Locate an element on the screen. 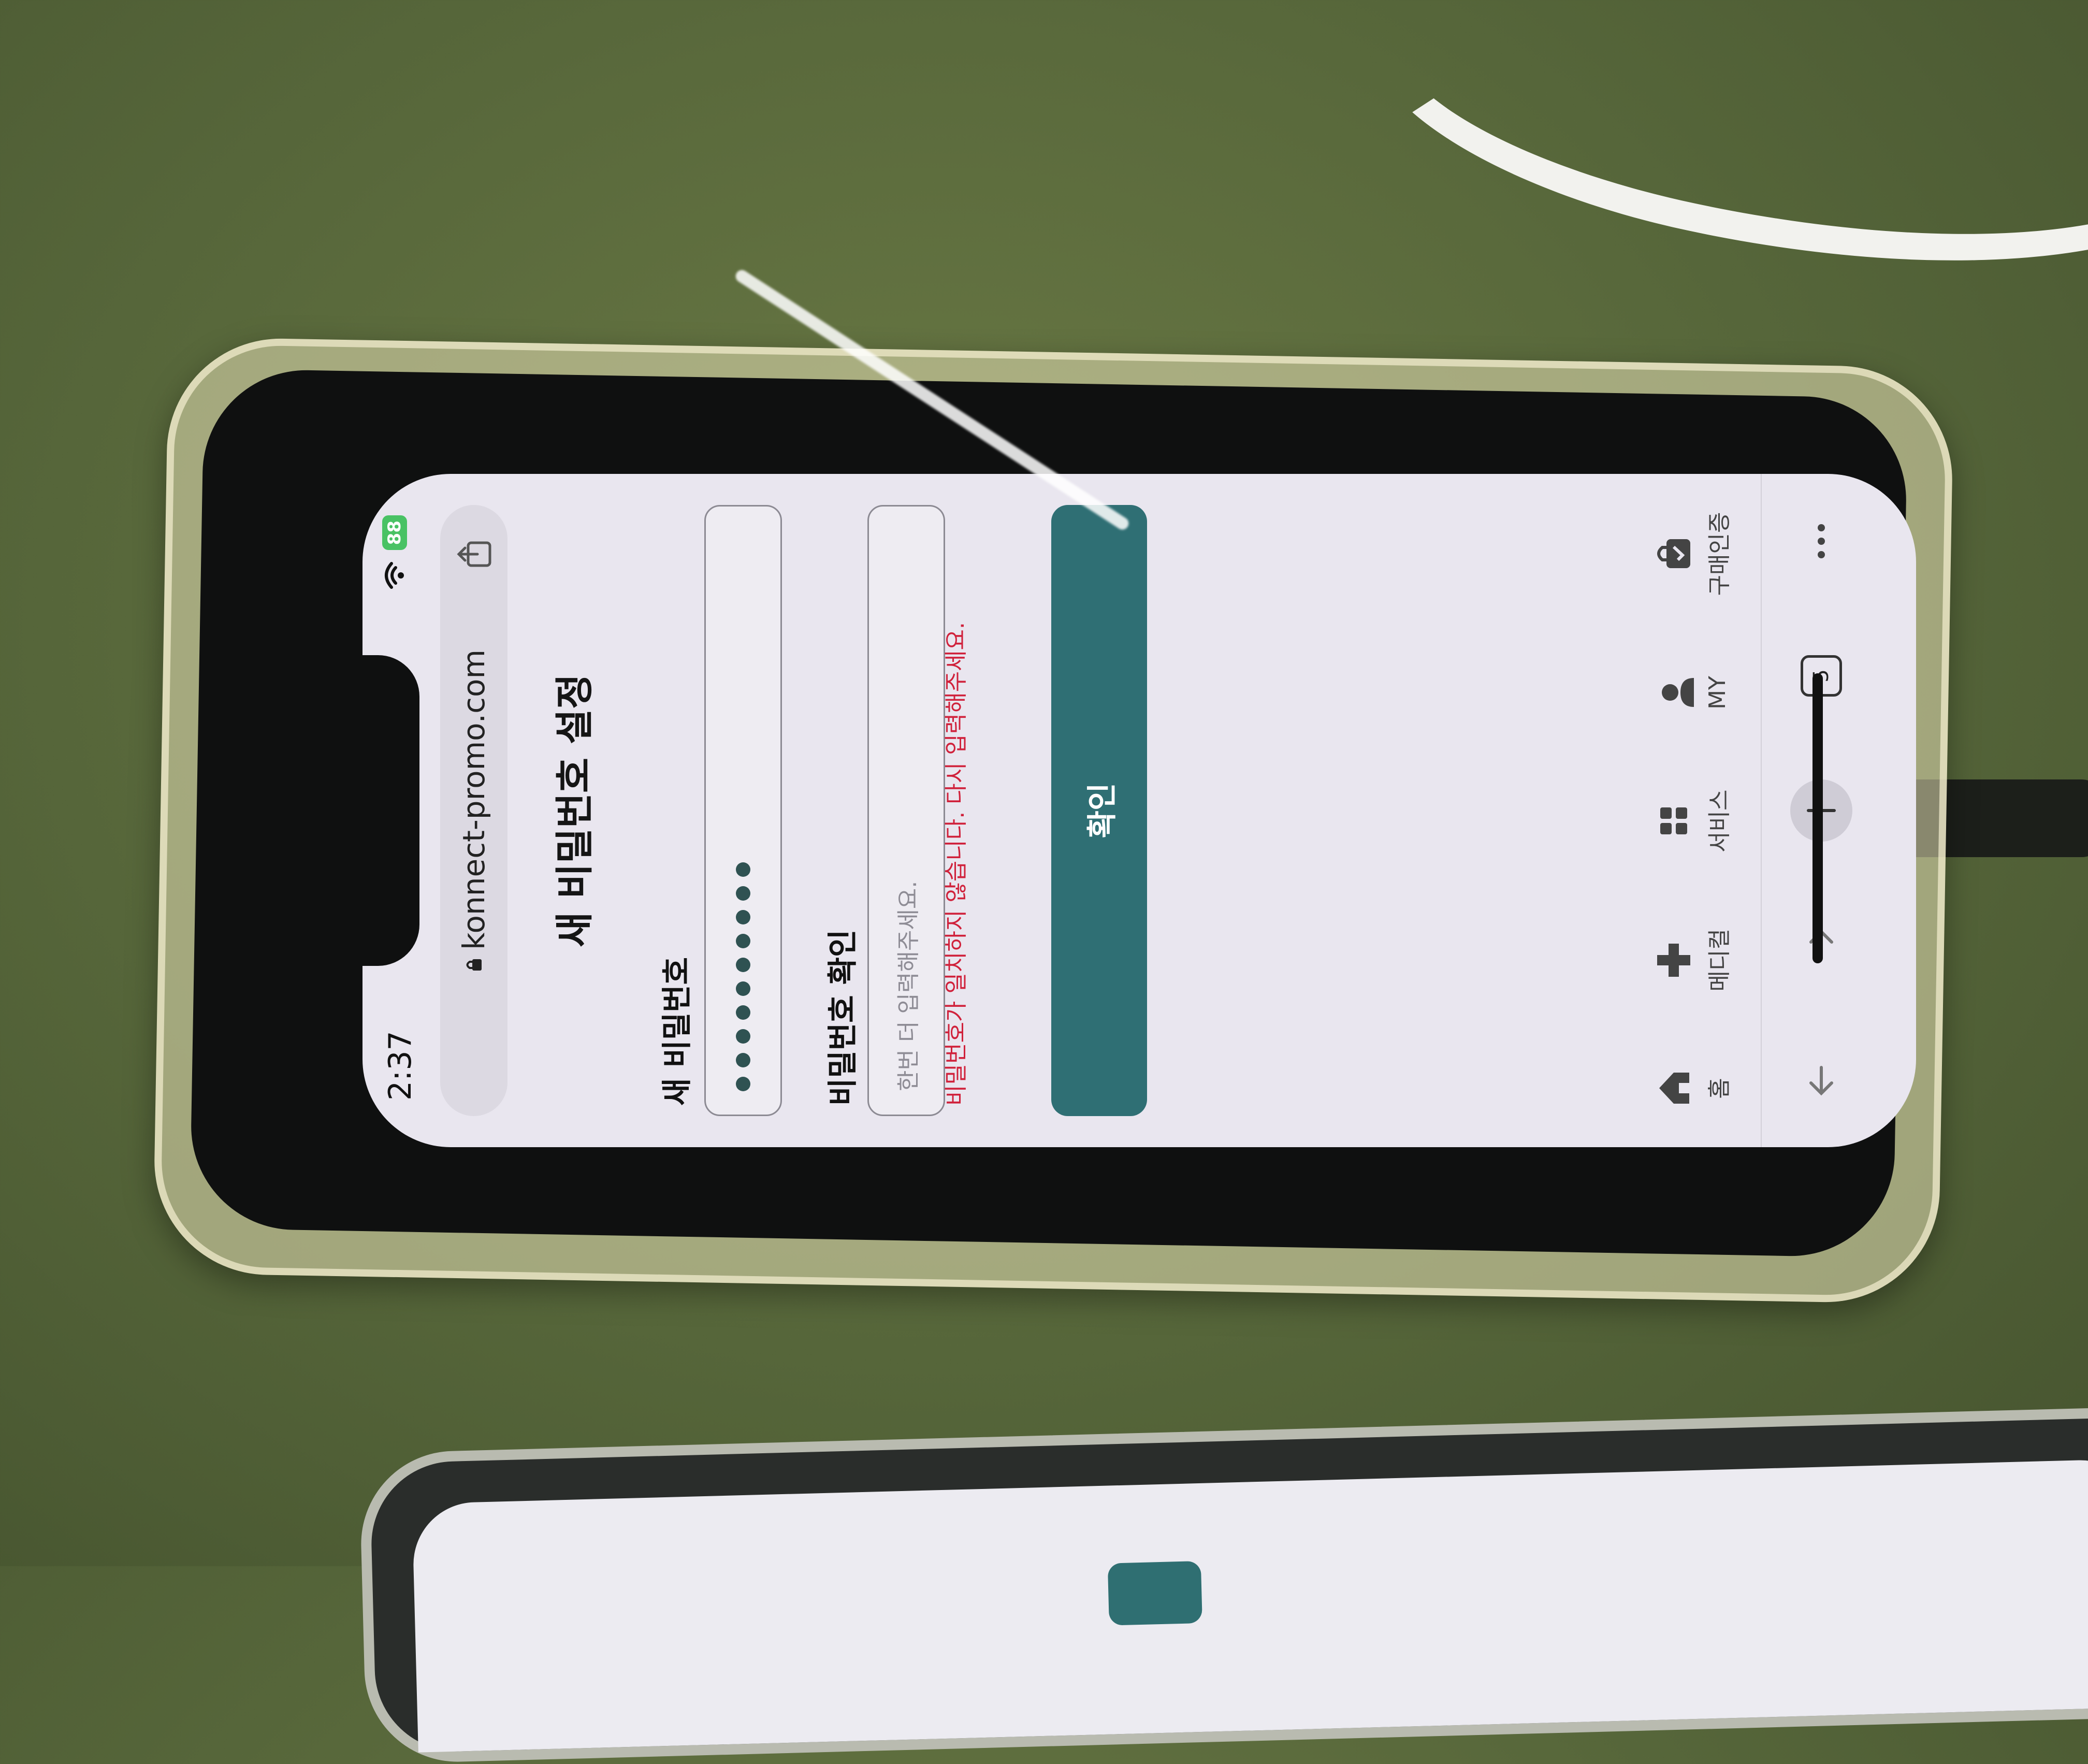 Image resolution: width=2088 pixels, height=1764 pixels. battery-indicator: 88 is located at coordinates (395, 533).